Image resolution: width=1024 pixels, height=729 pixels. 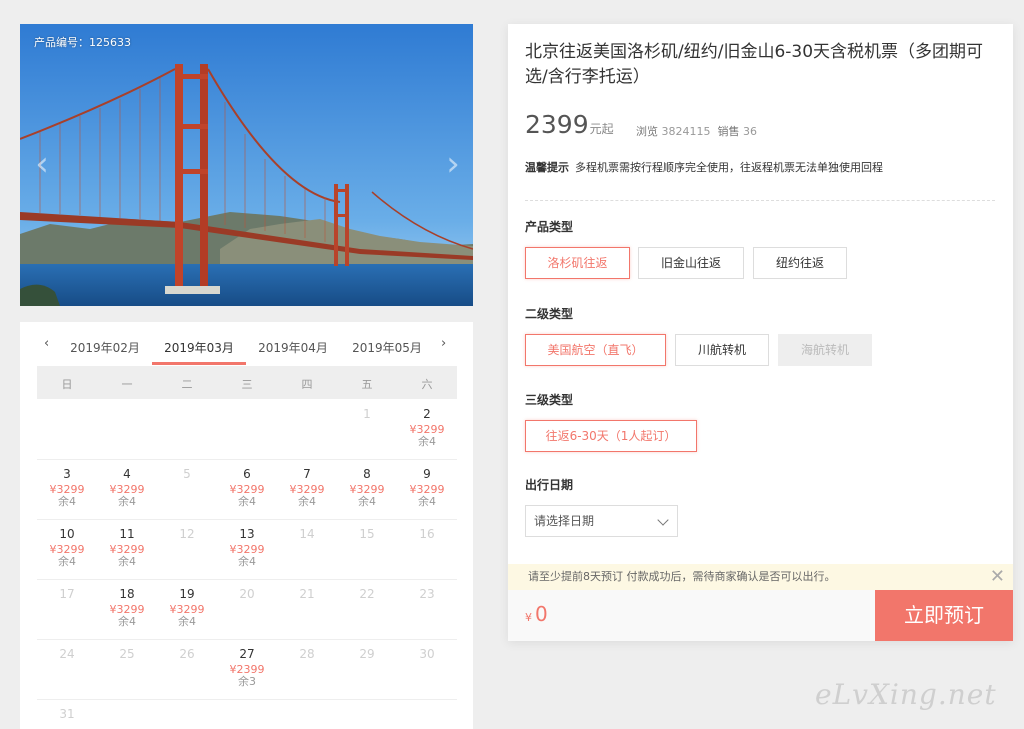 I want to click on calendar-day: 21, so click(x=307, y=609).